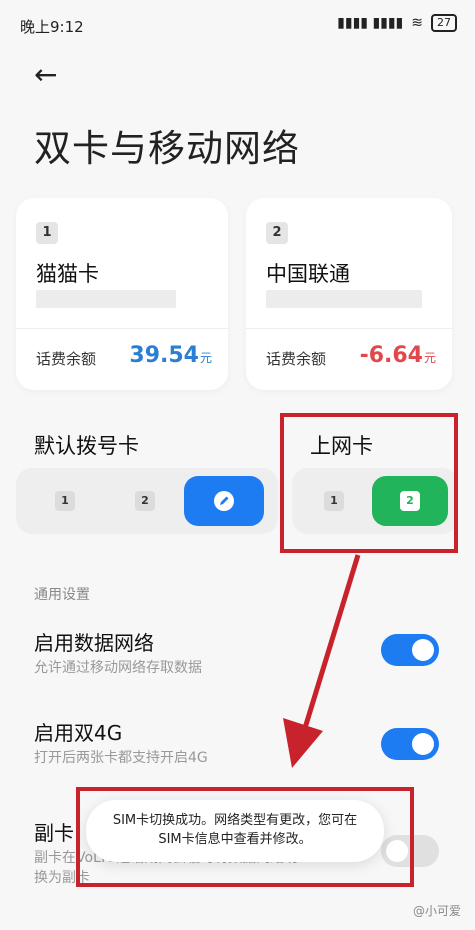 This screenshot has height=930, width=475. What do you see at coordinates (322, 661) in the screenshot?
I see `annotation-arrow` at bounding box center [322, 661].